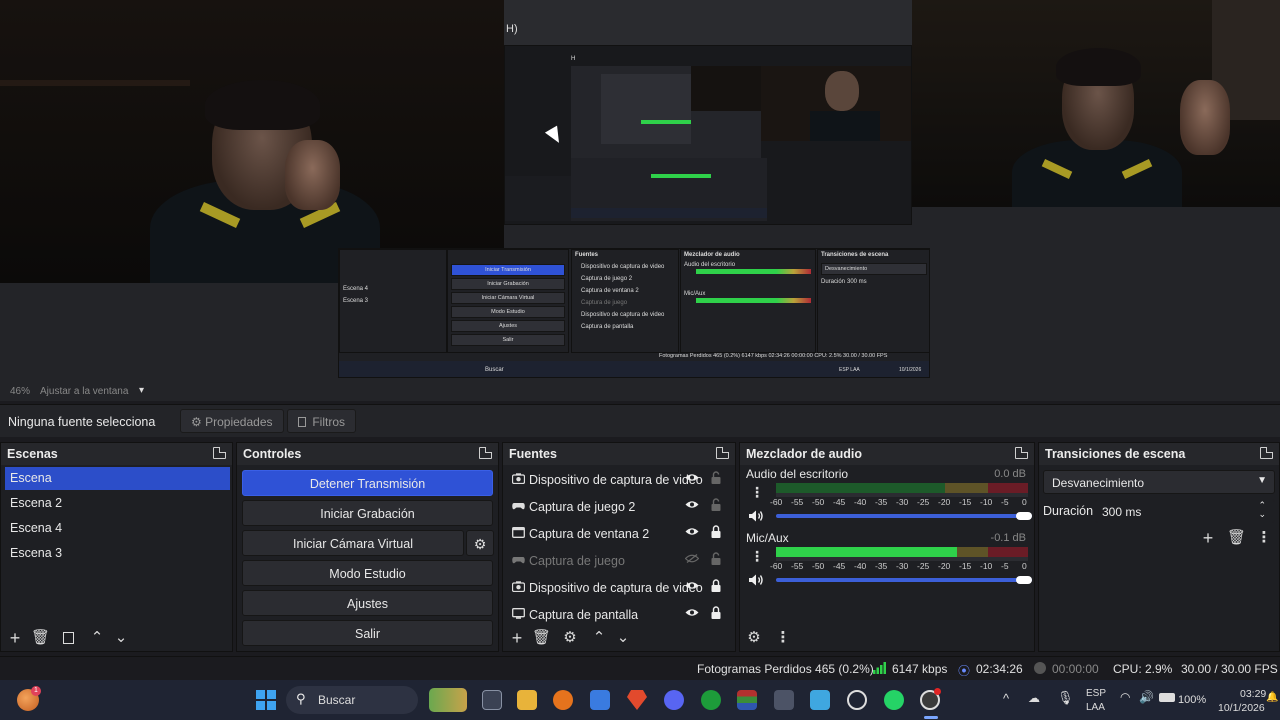 The width and height of the screenshot is (1280, 720). What do you see at coordinates (68, 638) in the screenshot?
I see `filter-icon` at bounding box center [68, 638].